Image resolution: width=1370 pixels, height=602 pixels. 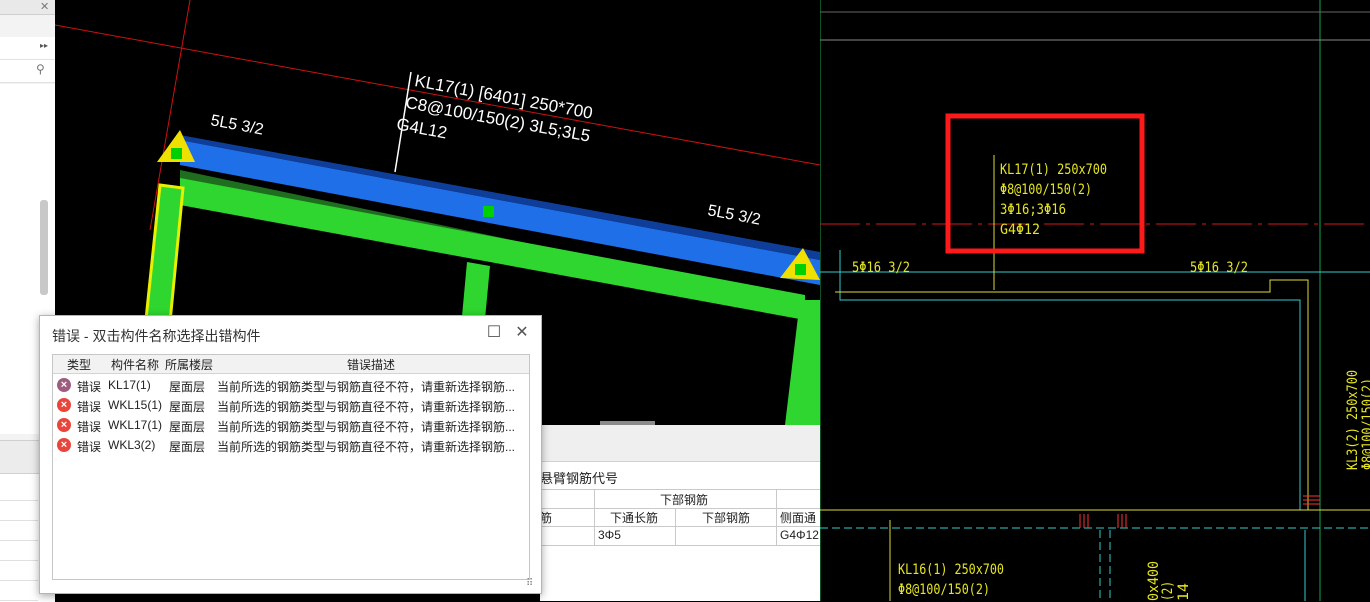 I want to click on grip-left-handle, so click(x=176, y=153).